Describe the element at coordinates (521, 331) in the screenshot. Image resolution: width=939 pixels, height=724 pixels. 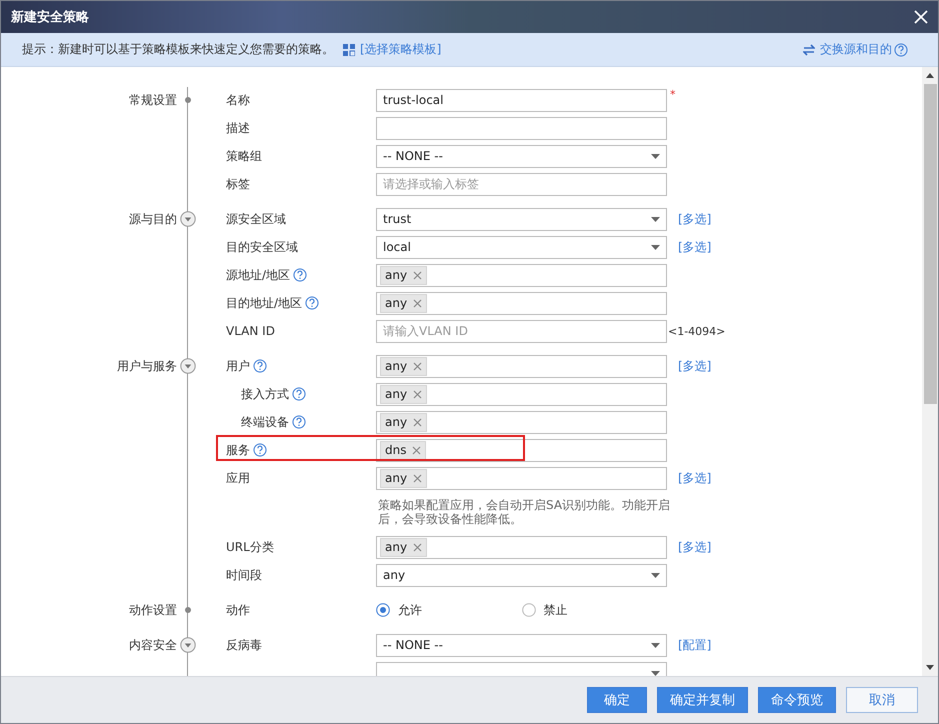
I see `text-field: 请输入VLAN ID` at that location.